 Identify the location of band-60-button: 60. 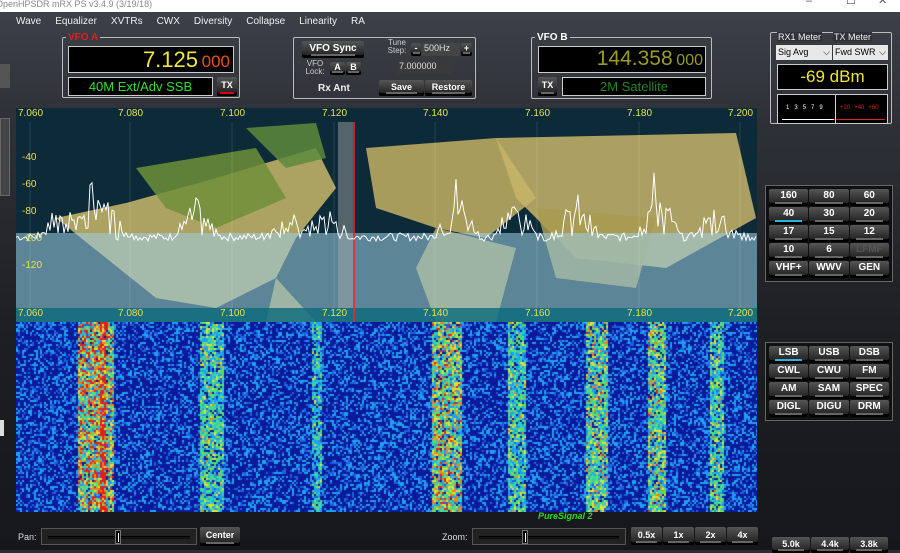
(869, 197).